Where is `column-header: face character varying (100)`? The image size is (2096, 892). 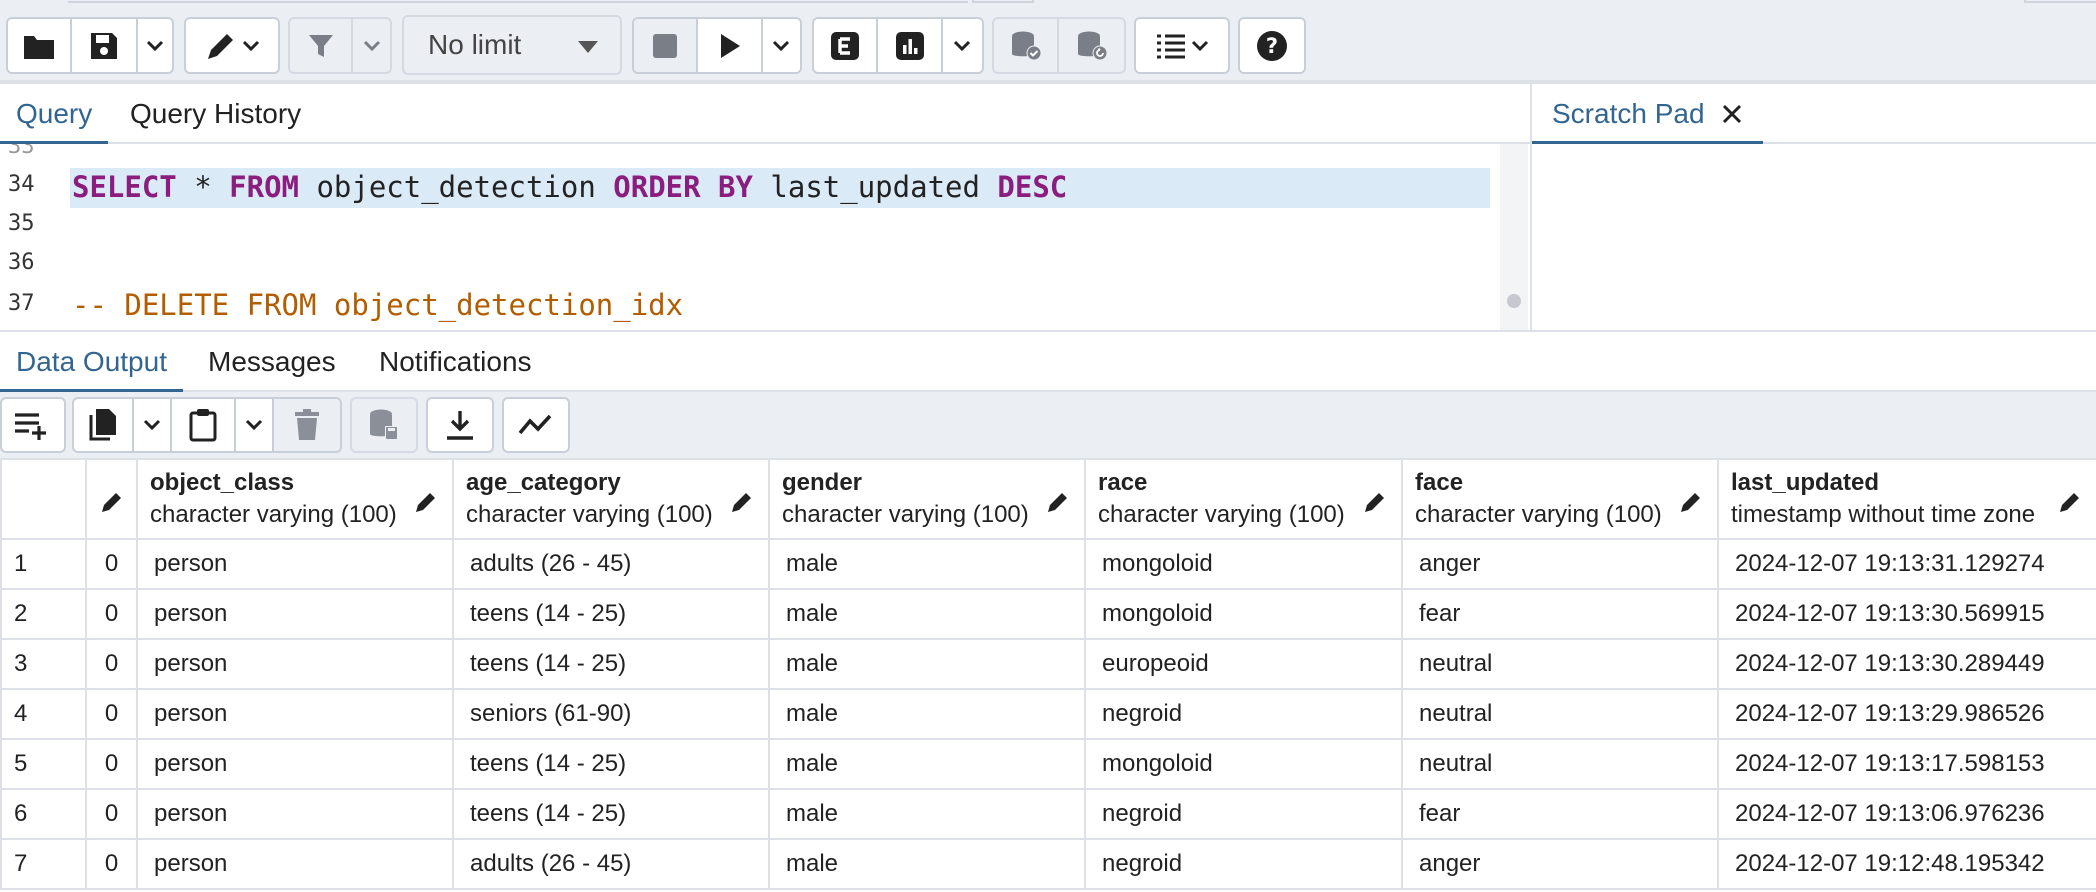 column-header: face character varying (100) is located at coordinates (1560, 499).